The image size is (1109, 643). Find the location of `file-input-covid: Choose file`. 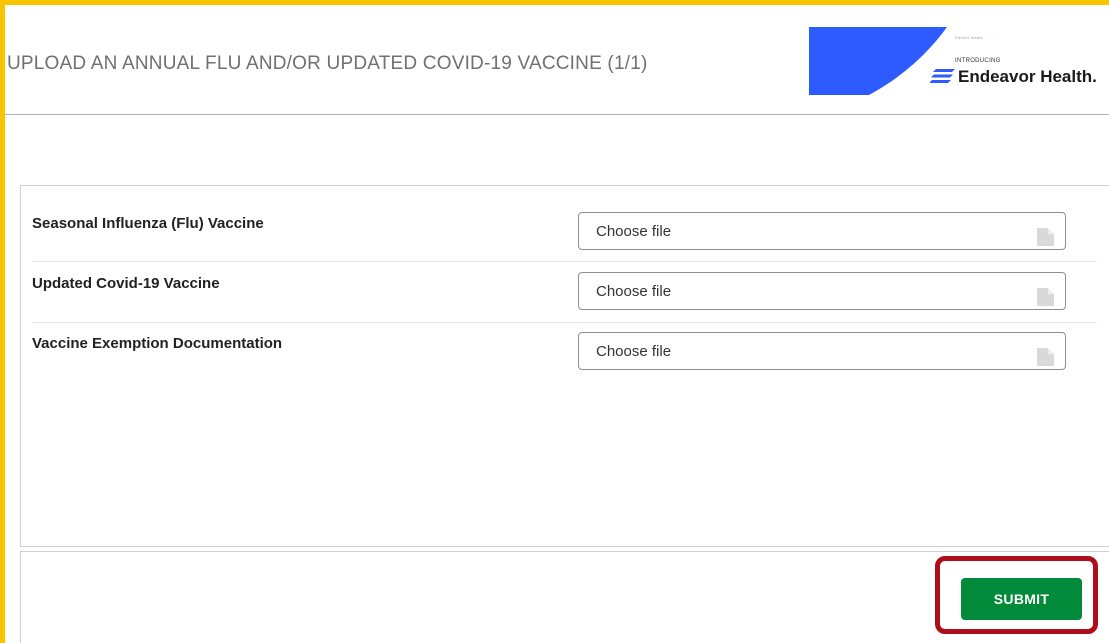

file-input-covid: Choose file is located at coordinates (822, 291).